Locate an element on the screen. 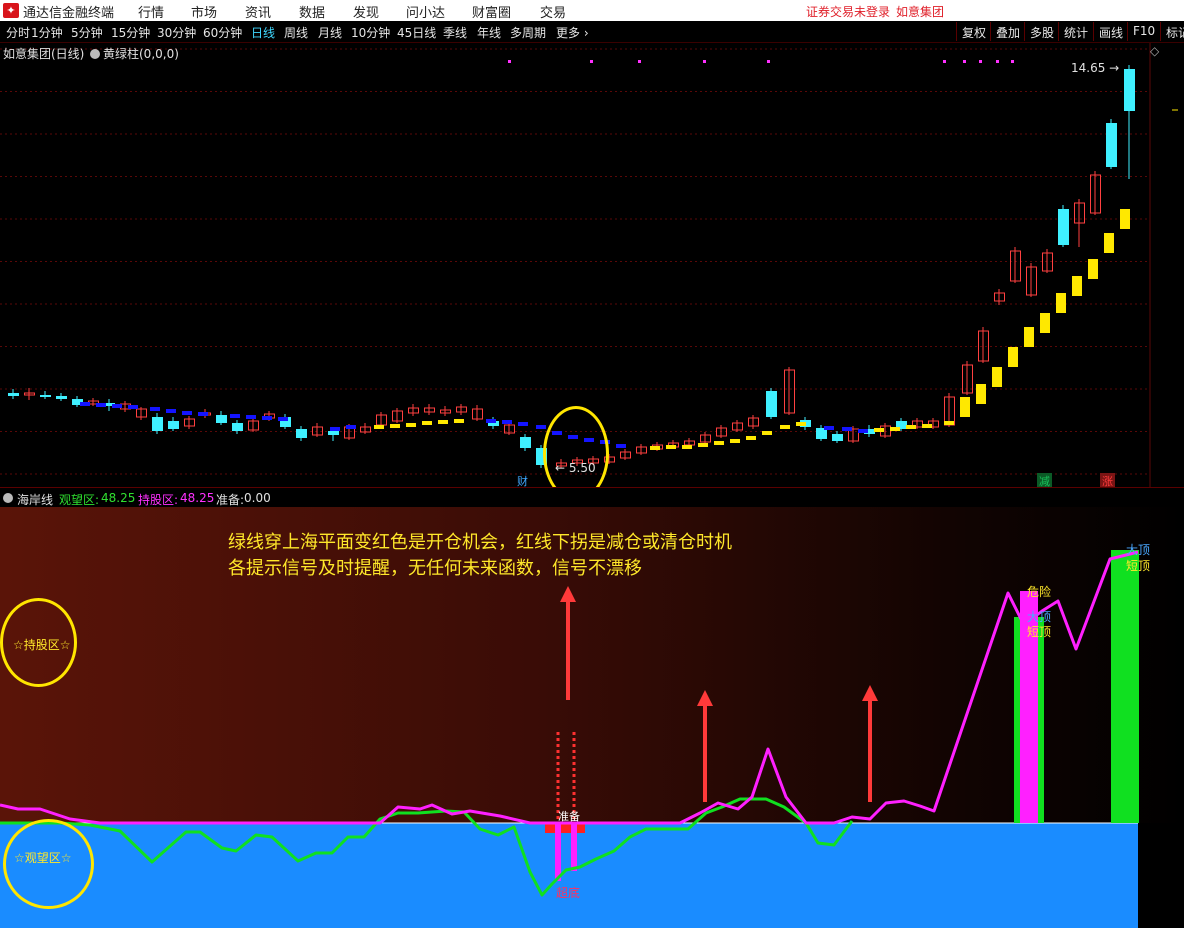 The width and height of the screenshot is (1184, 928). multi-stock-button: 多股 is located at coordinates (1041, 31).